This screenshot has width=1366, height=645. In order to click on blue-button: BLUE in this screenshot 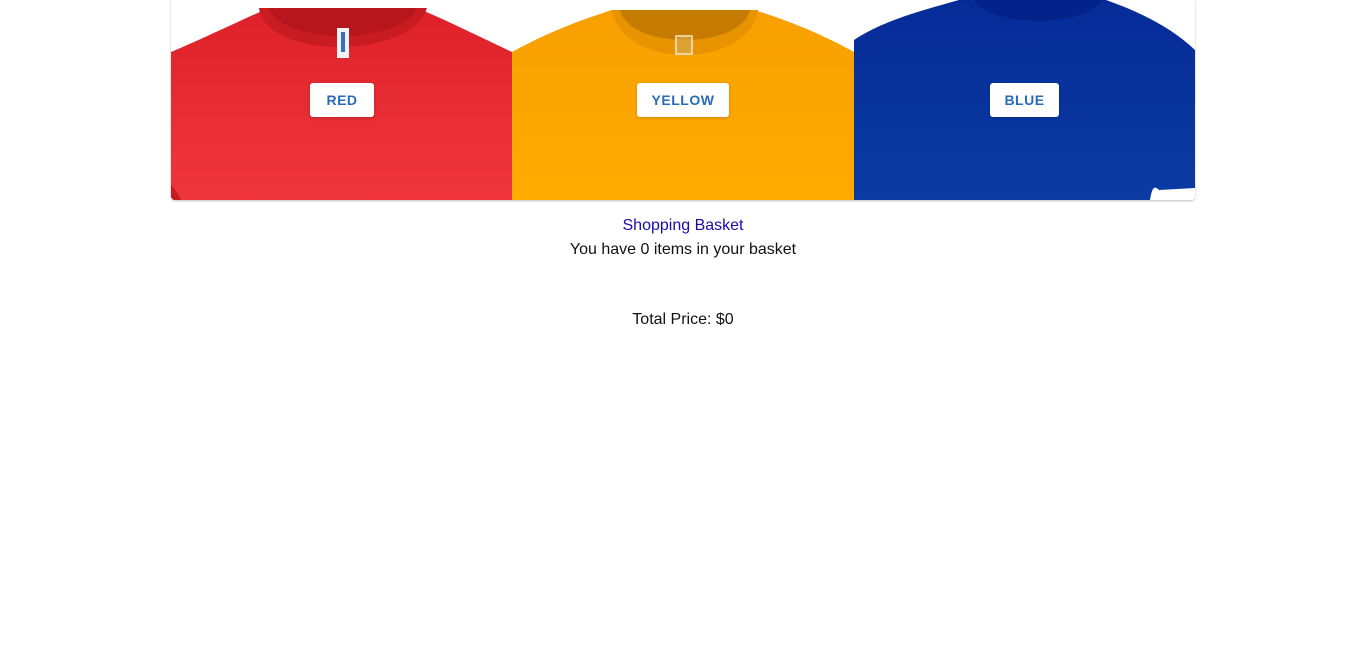, I will do `click(1024, 100)`.